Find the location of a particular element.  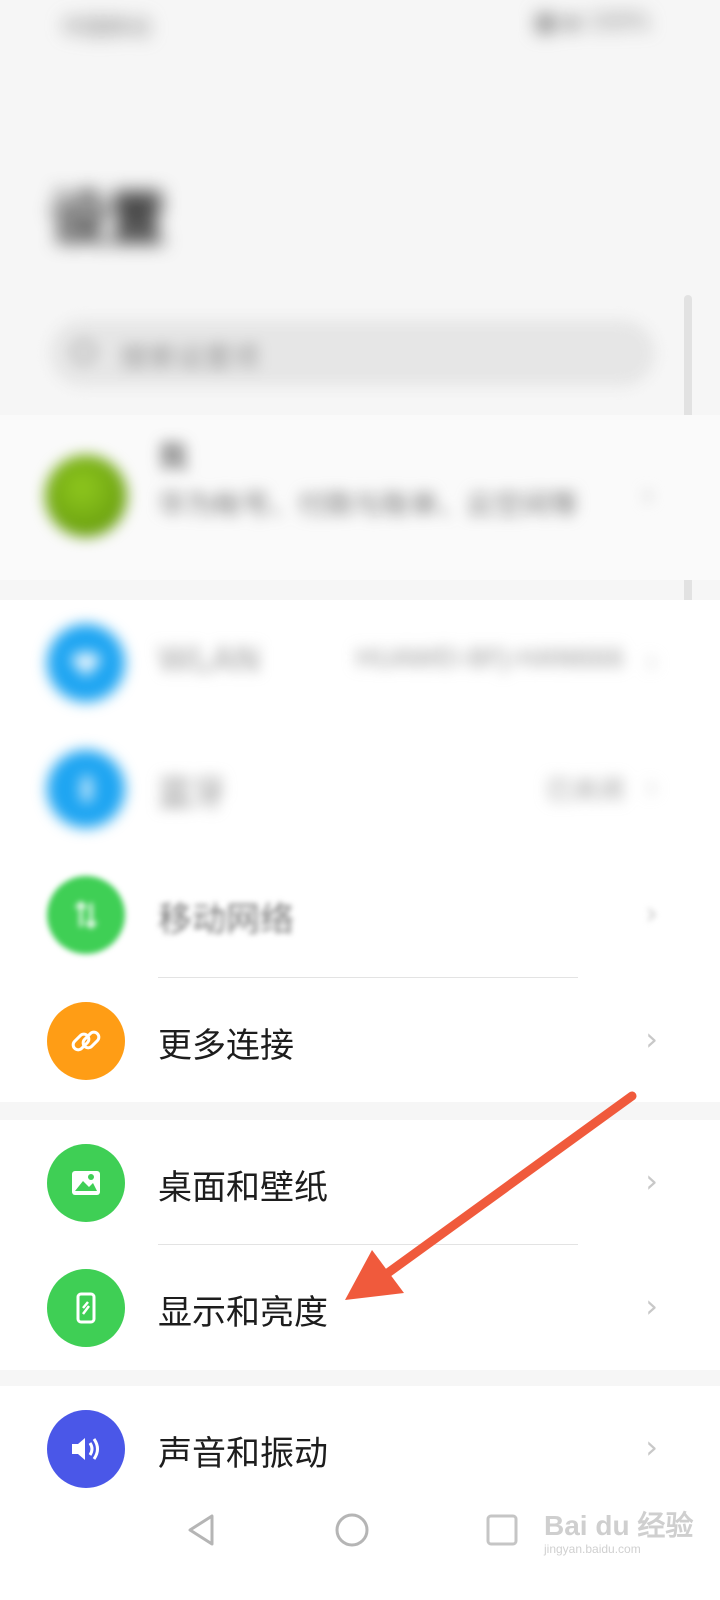

settings-item-value: HUAWEI-BFJ-HAN666 is located at coordinates (489, 659).